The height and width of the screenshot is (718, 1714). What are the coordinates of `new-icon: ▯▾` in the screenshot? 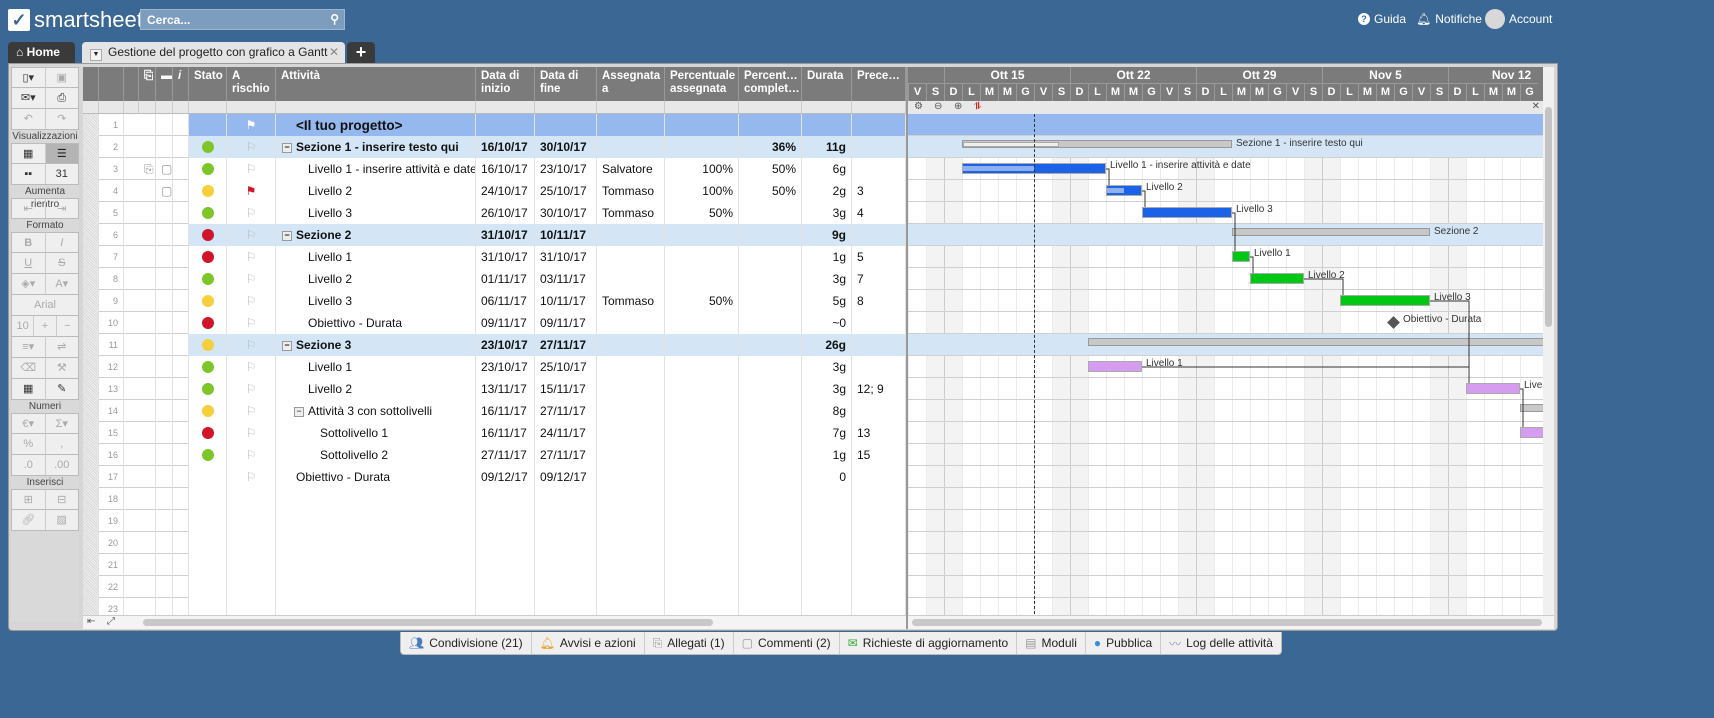 It's located at (29, 77).